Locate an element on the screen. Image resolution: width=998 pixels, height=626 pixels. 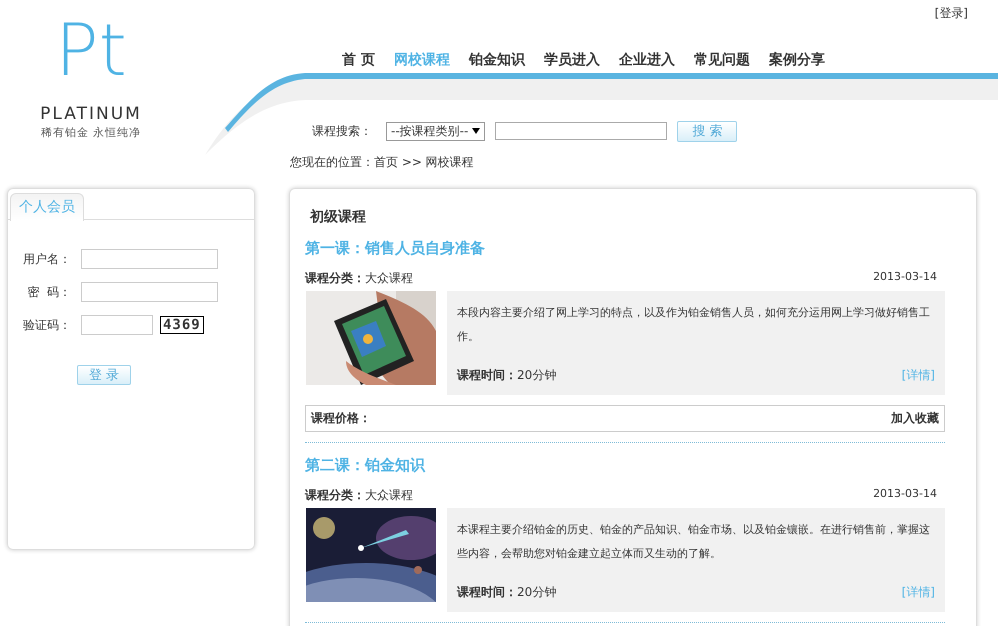
nav-link: 铂金知识 is located at coordinates (496, 60).